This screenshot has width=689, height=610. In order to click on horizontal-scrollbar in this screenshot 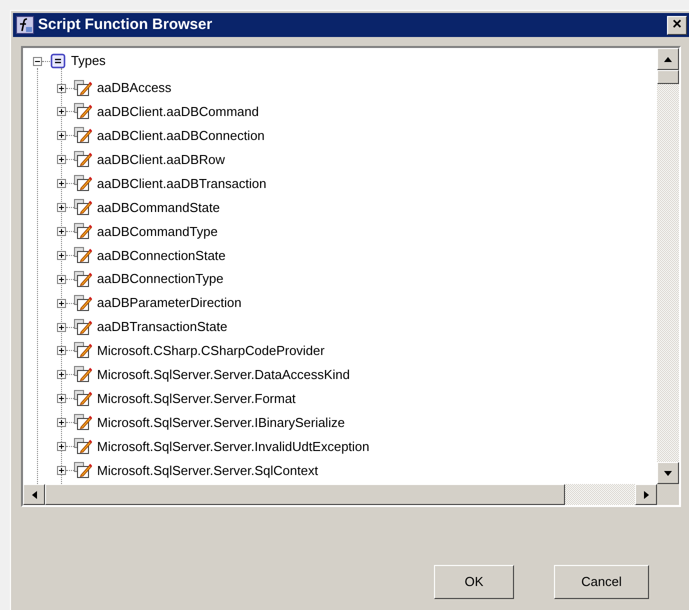, I will do `click(340, 494)`.